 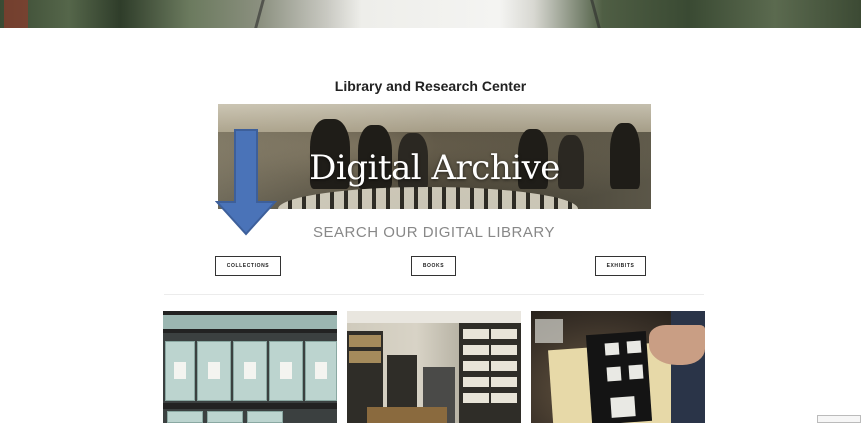 What do you see at coordinates (250, 367) in the screenshot?
I see `collections-image-tile` at bounding box center [250, 367].